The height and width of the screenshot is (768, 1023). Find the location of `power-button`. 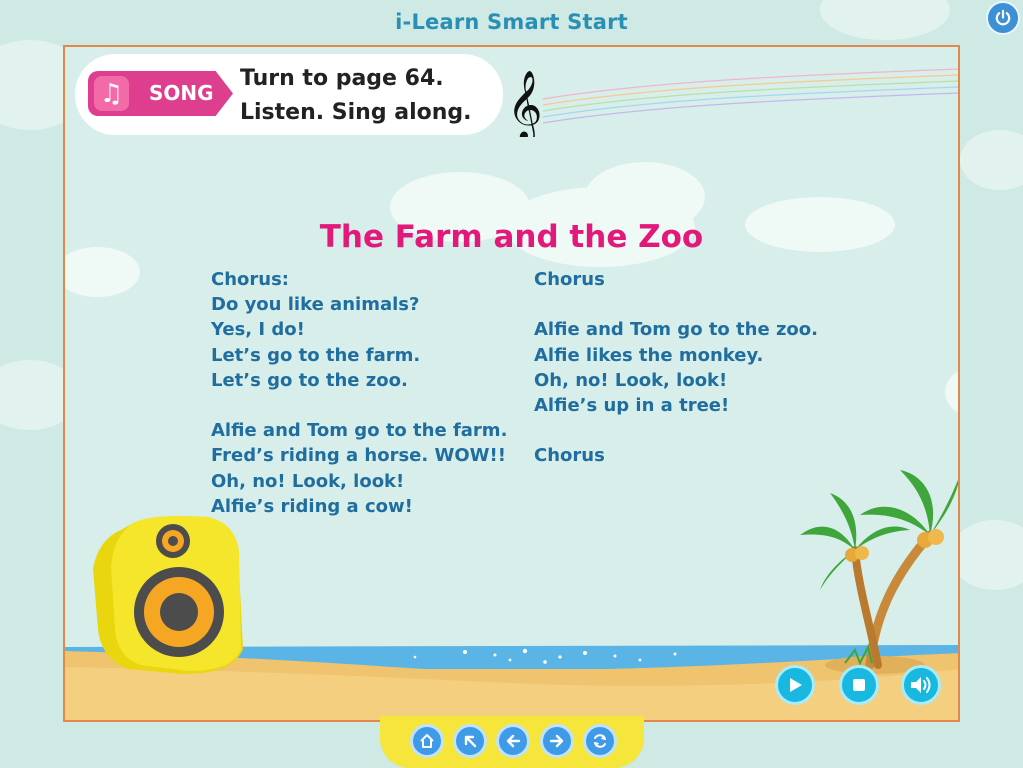

power-button is located at coordinates (1003, 18).